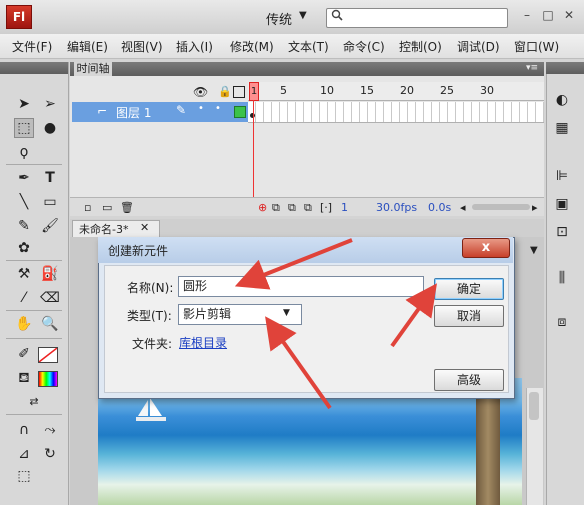  Describe the element at coordinates (133, 112) in the screenshot. I see `layer-name: 图层 1` at that location.